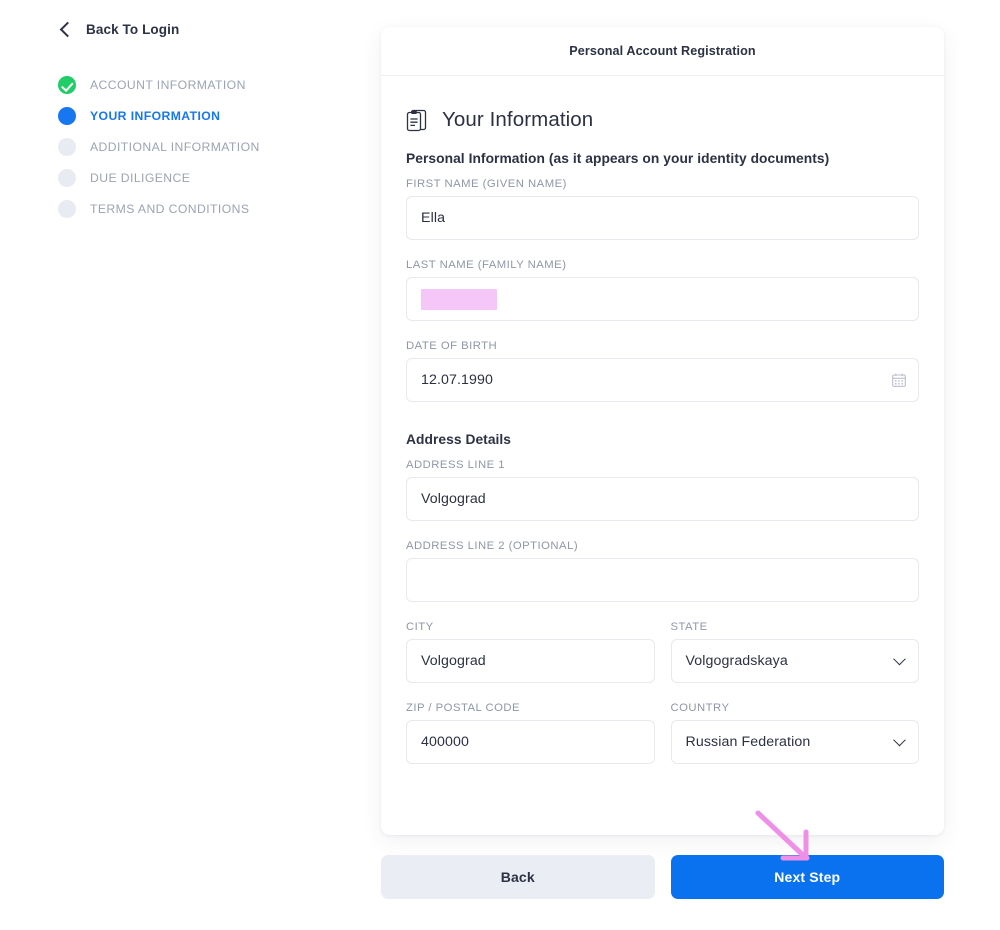 Image resolution: width=1000 pixels, height=930 pixels. Describe the element at coordinates (416, 120) in the screenshot. I see `document-clipboard-icon` at that location.